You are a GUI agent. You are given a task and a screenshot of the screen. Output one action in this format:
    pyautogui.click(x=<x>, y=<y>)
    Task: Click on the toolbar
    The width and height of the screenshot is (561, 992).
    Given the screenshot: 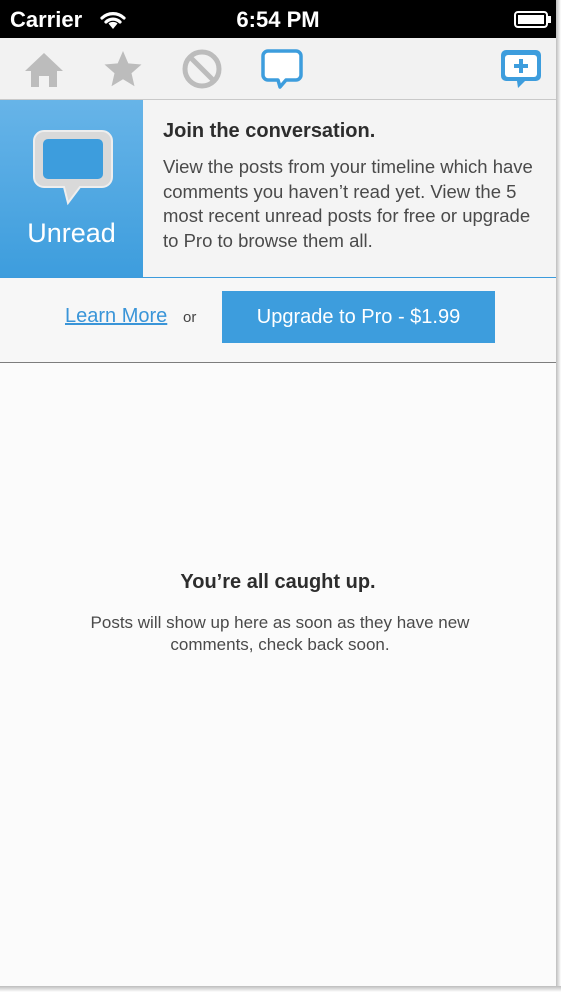 What is the action you would take?
    pyautogui.click(x=278, y=69)
    